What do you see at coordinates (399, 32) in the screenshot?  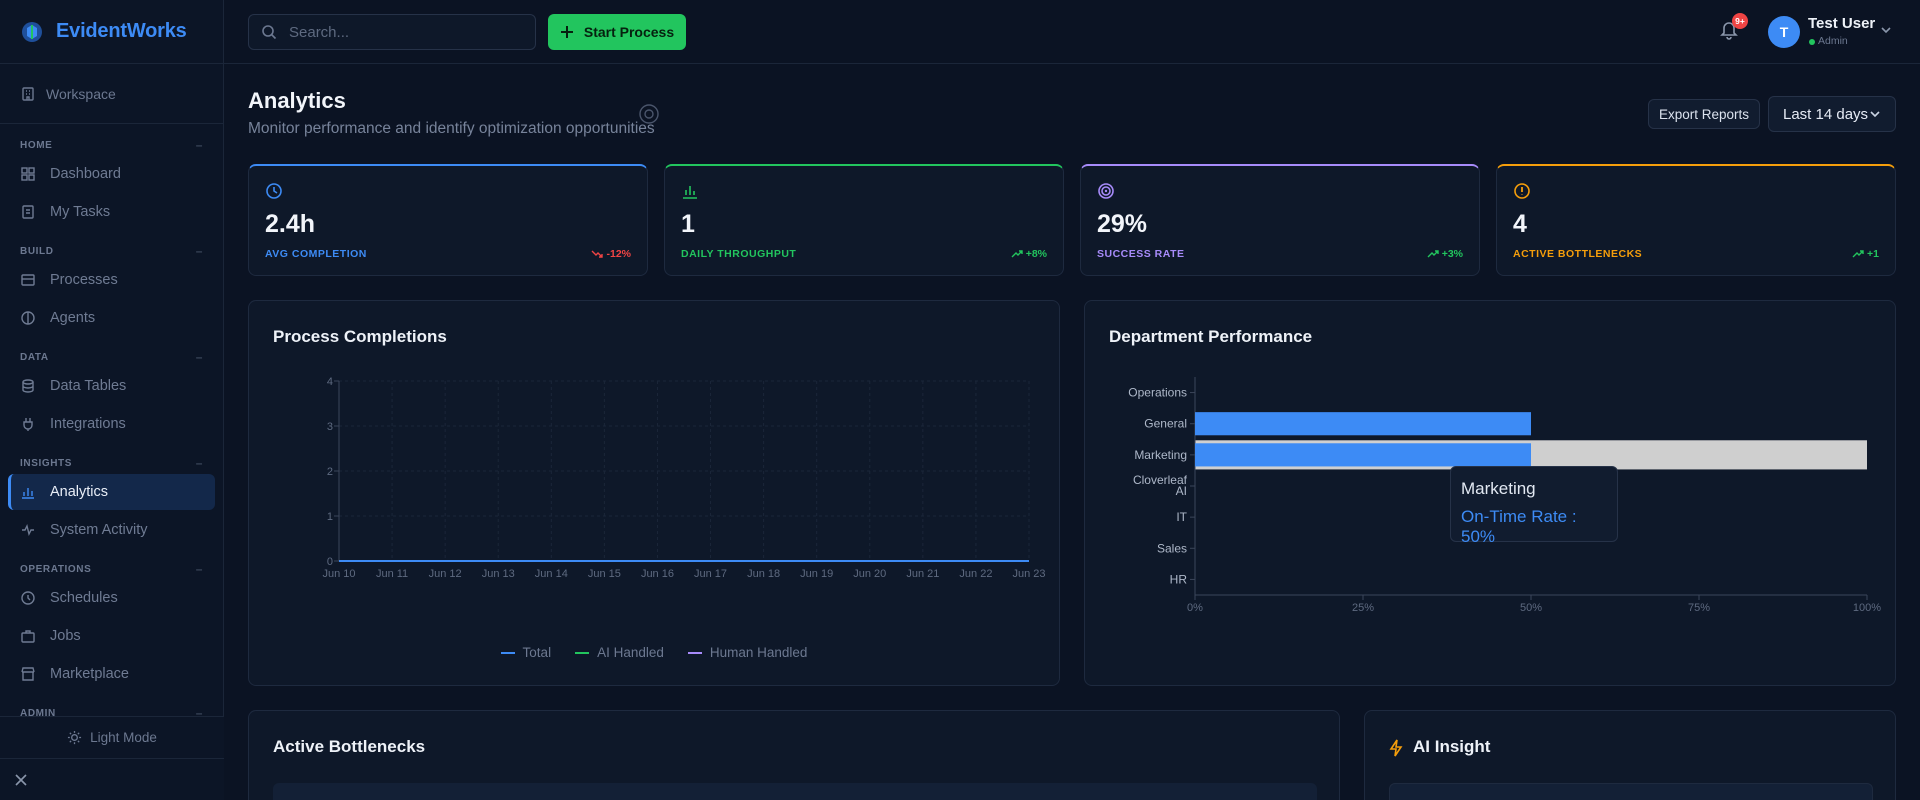 I see `search-input` at bounding box center [399, 32].